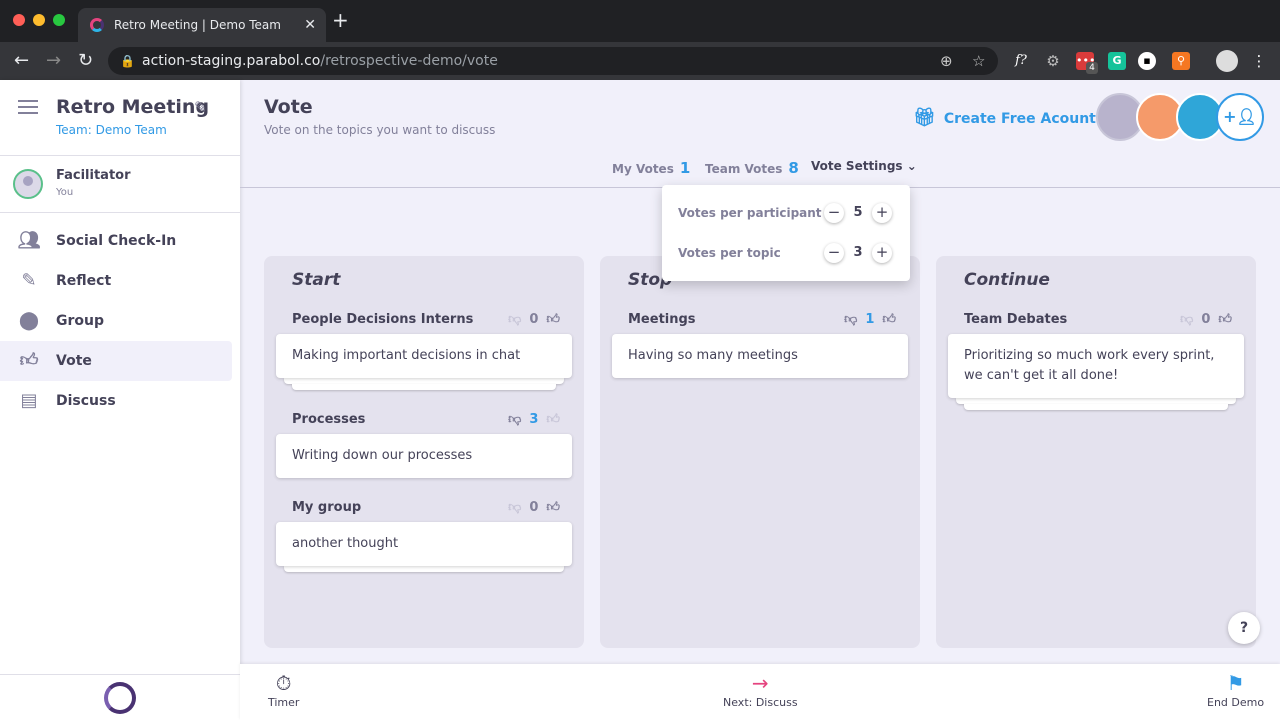 This screenshot has height=720, width=1280. Describe the element at coordinates (1016, 319) in the screenshot. I see `group-title: Team Debates` at that location.